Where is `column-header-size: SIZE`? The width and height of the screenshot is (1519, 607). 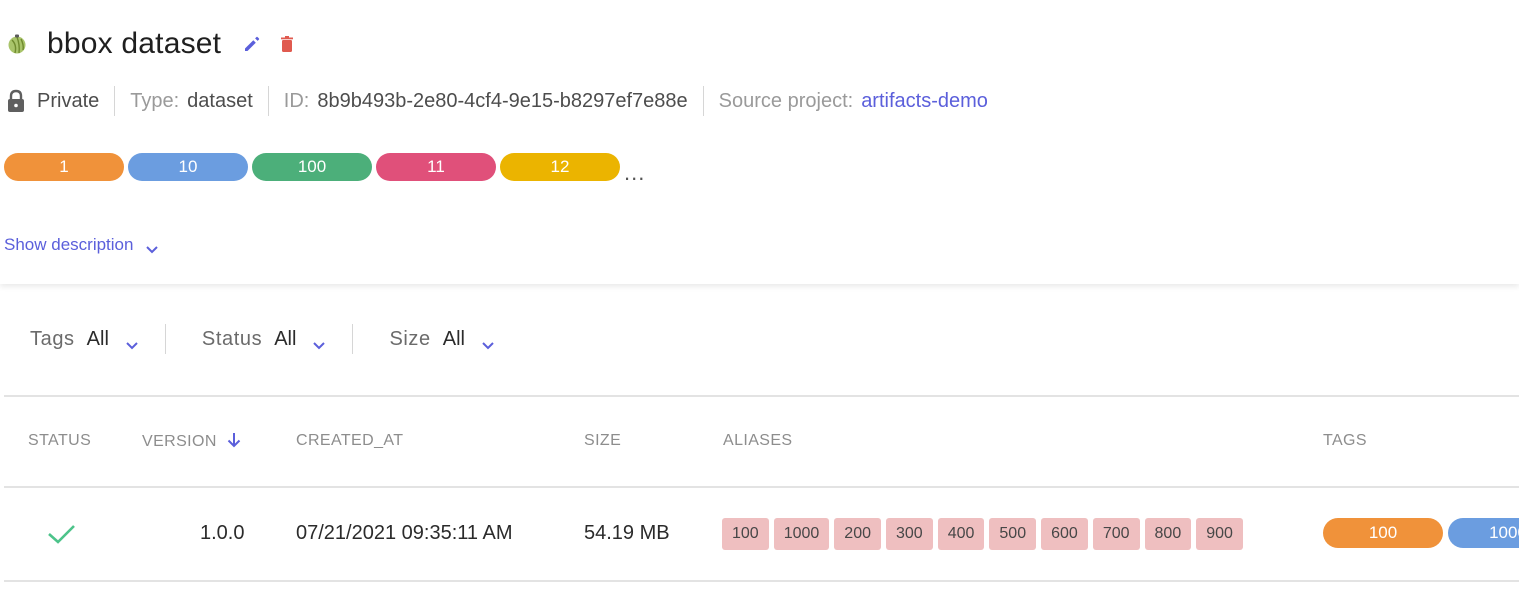
column-header-size: SIZE is located at coordinates (602, 441).